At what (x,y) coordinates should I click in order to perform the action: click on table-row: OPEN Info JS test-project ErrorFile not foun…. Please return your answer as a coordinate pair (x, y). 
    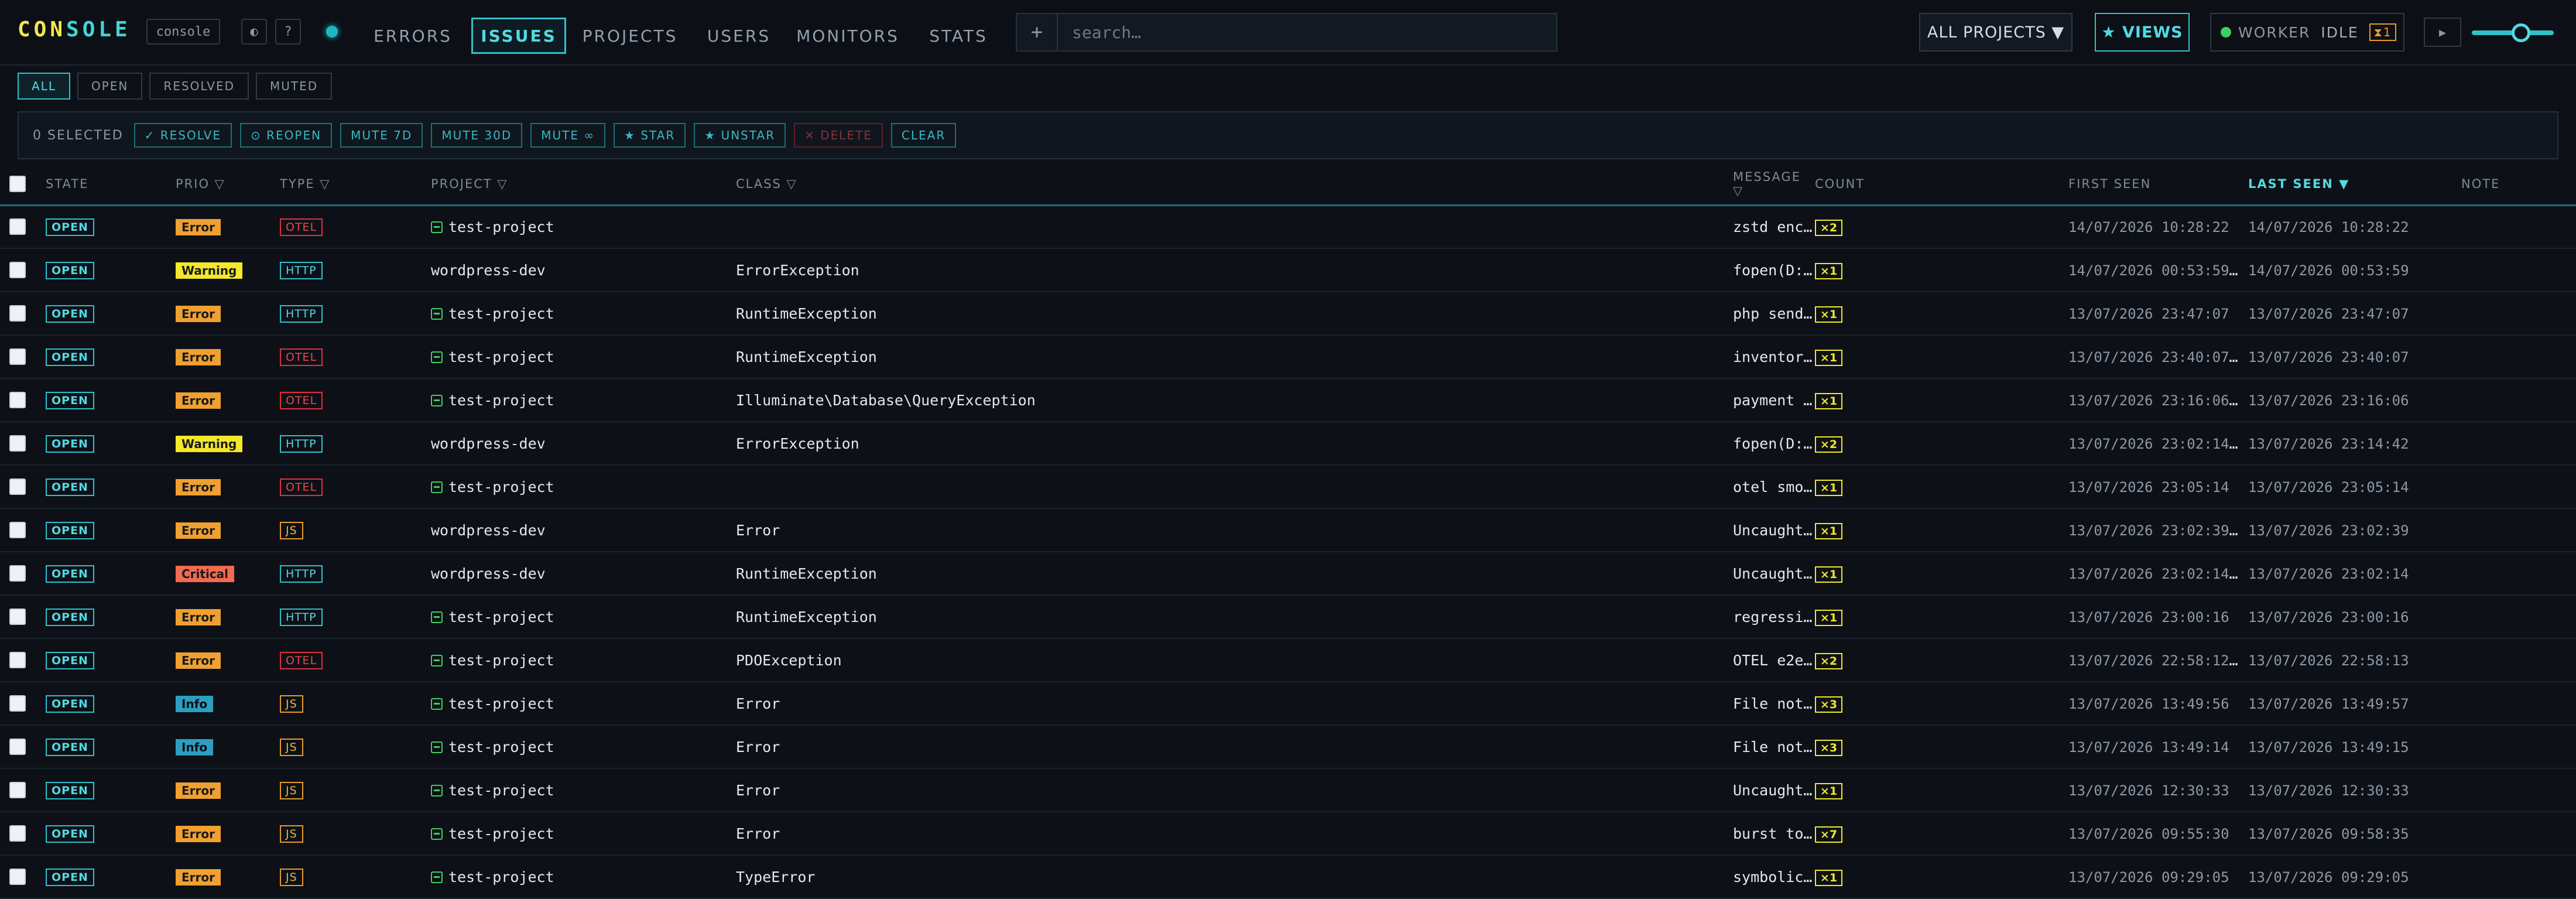
    Looking at the image, I should click on (1288, 704).